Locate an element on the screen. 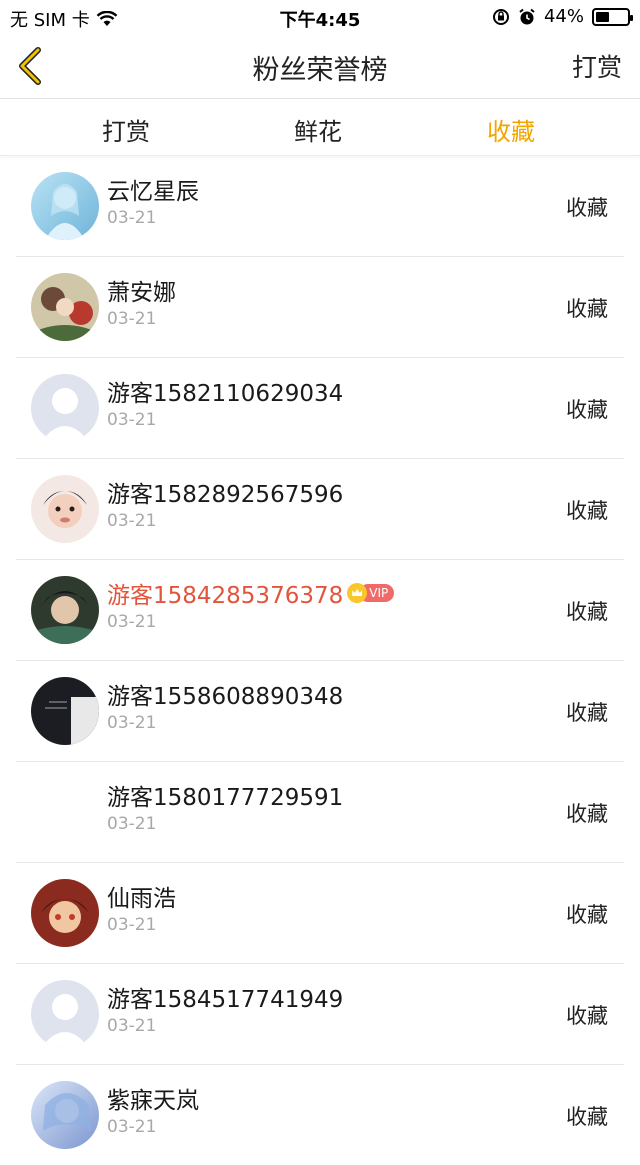 Image resolution: width=640 pixels, height=1165 pixels. page-title: 粉丝荣誉榜 is located at coordinates (320, 70).